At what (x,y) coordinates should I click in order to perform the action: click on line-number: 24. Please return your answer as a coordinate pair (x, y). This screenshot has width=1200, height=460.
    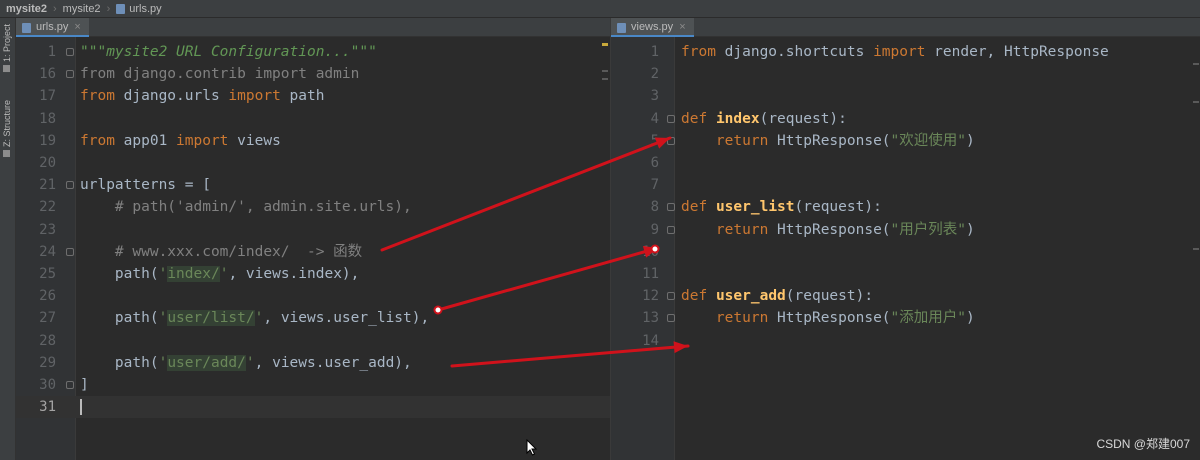
    Looking at the image, I should click on (36, 252).